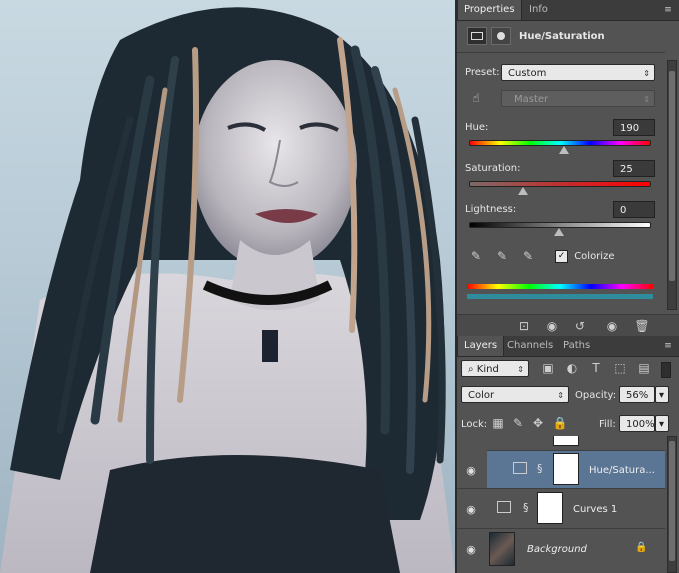 Image resolution: width=679 pixels, height=573 pixels. Describe the element at coordinates (552, 326) in the screenshot. I see `view-previous-icon: ◉` at that location.